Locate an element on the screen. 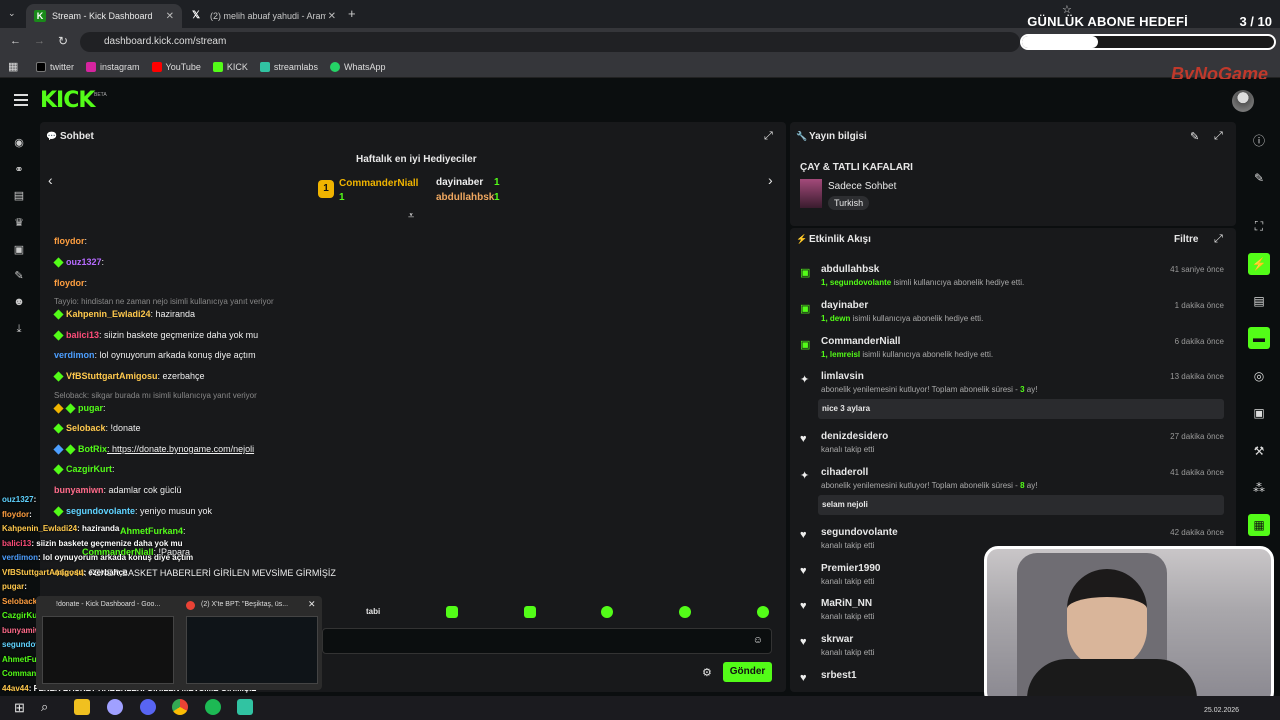 This screenshot has width=1280, height=720. activity-username: CommanderNiall is located at coordinates (860, 341).